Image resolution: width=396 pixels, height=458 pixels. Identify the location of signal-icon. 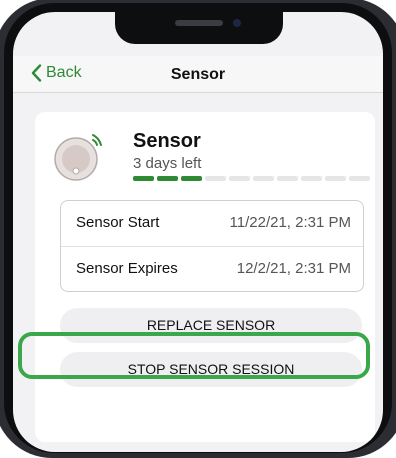
(97, 140).